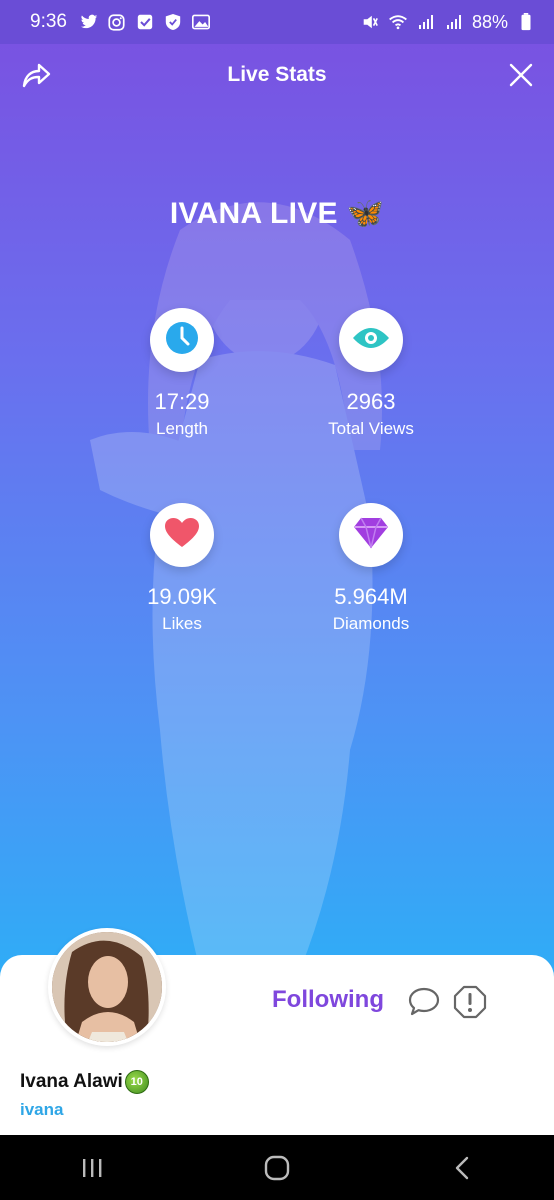 The height and width of the screenshot is (1200, 554). What do you see at coordinates (182, 401) in the screenshot?
I see `stat-value: 17:29` at bounding box center [182, 401].